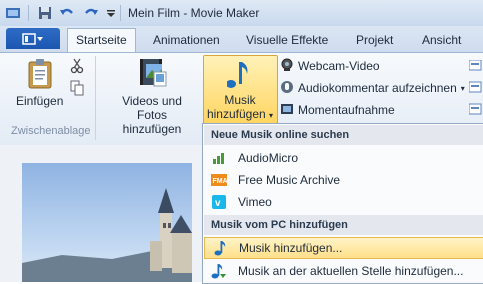 The height and width of the screenshot is (284, 483). What do you see at coordinates (343, 158) in the screenshot?
I see `menu-item-audiomicro: AudioMicro` at bounding box center [343, 158].